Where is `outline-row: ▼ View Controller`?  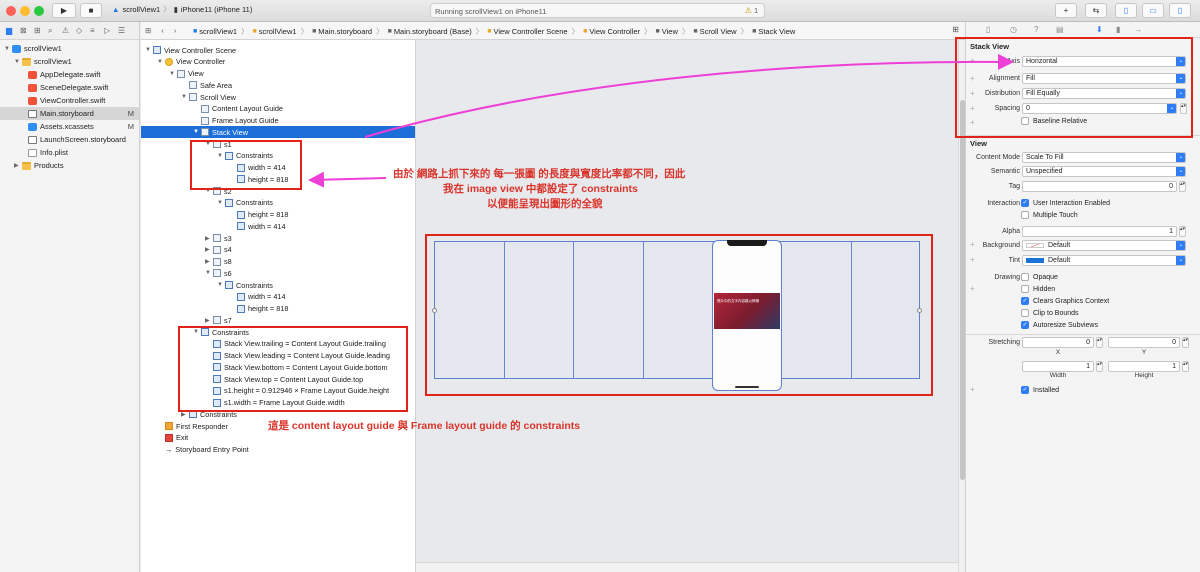
outline-row: ▼ View Controller is located at coordinates (183, 62).